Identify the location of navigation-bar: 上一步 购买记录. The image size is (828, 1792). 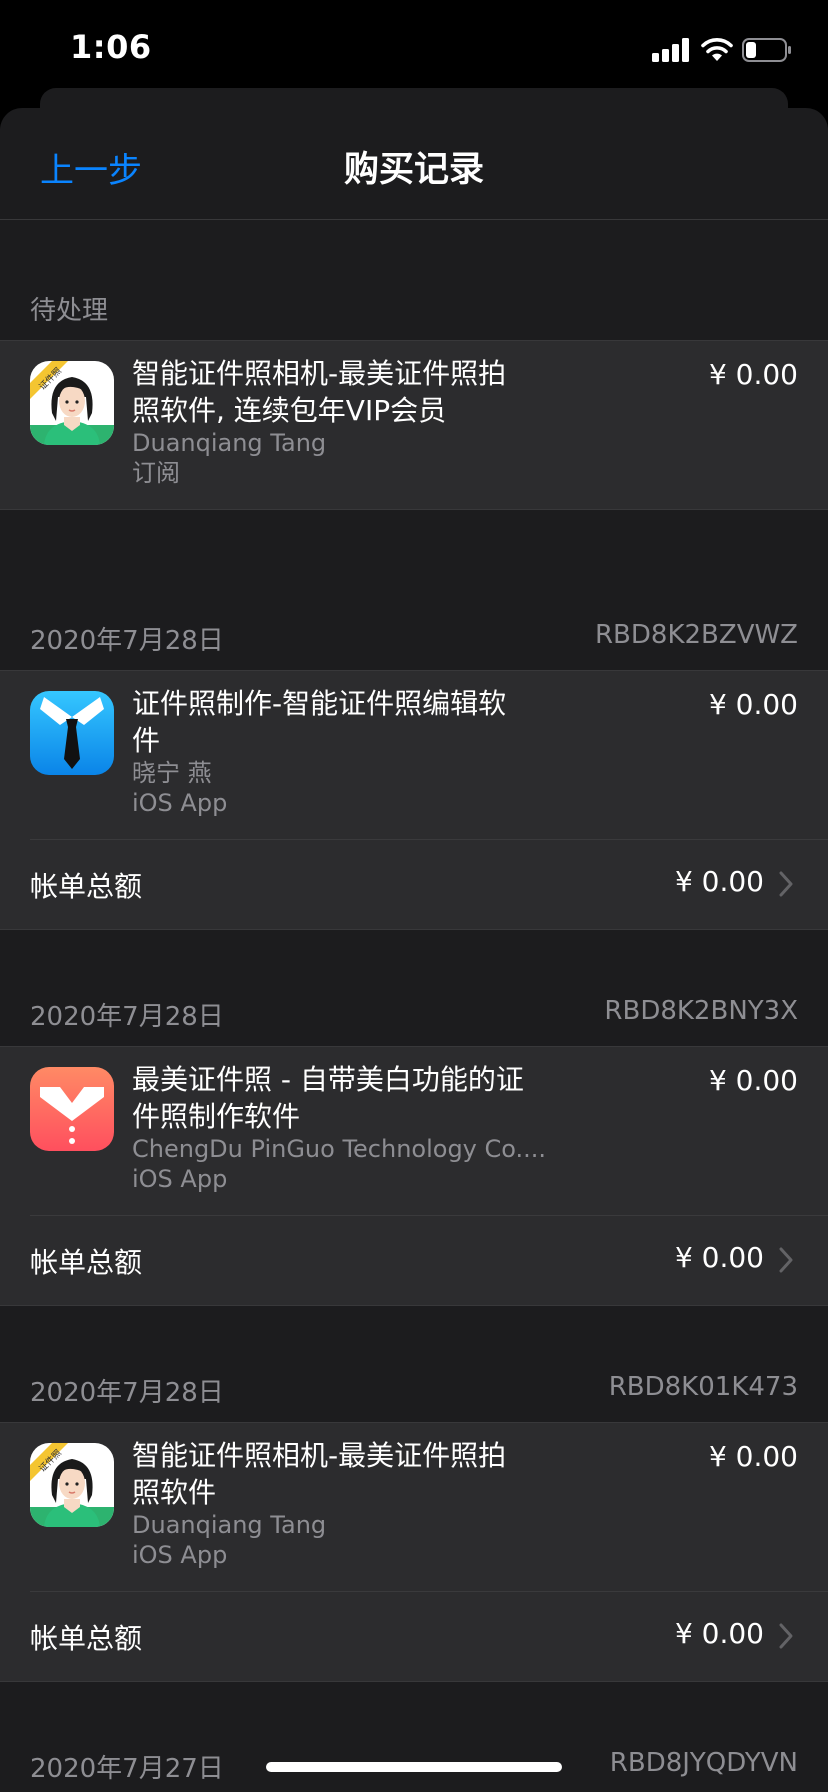
(414, 164).